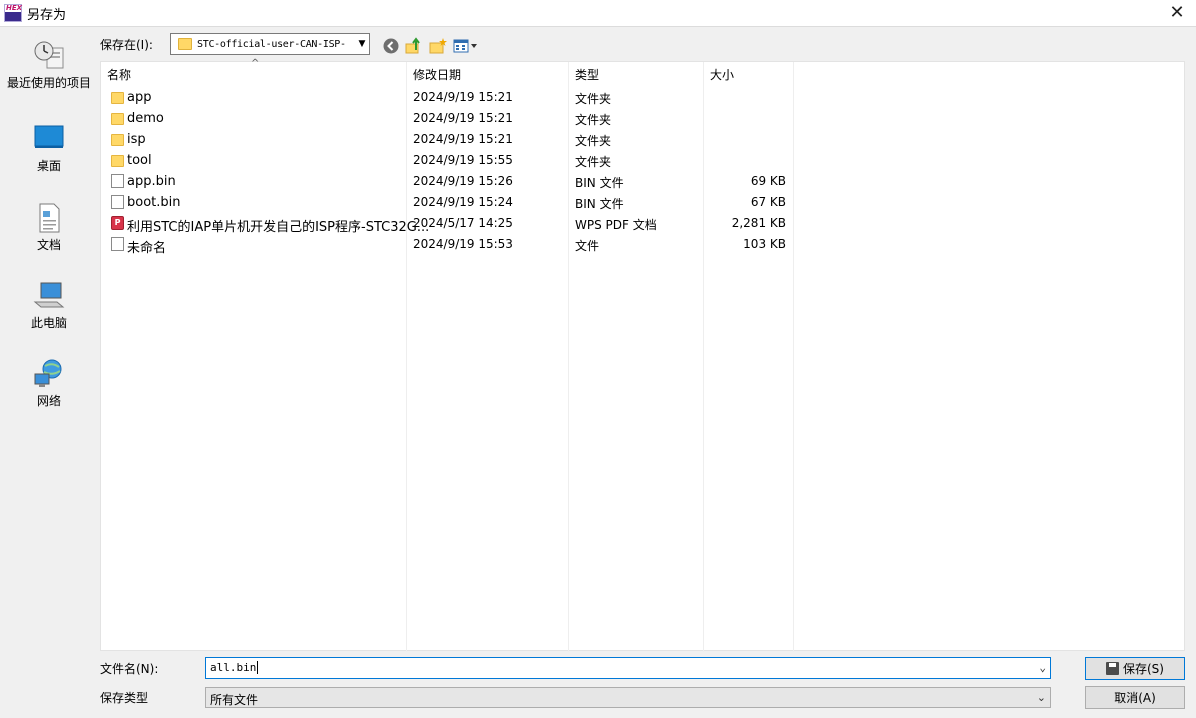  I want to click on title-divider, so click(598, 26).